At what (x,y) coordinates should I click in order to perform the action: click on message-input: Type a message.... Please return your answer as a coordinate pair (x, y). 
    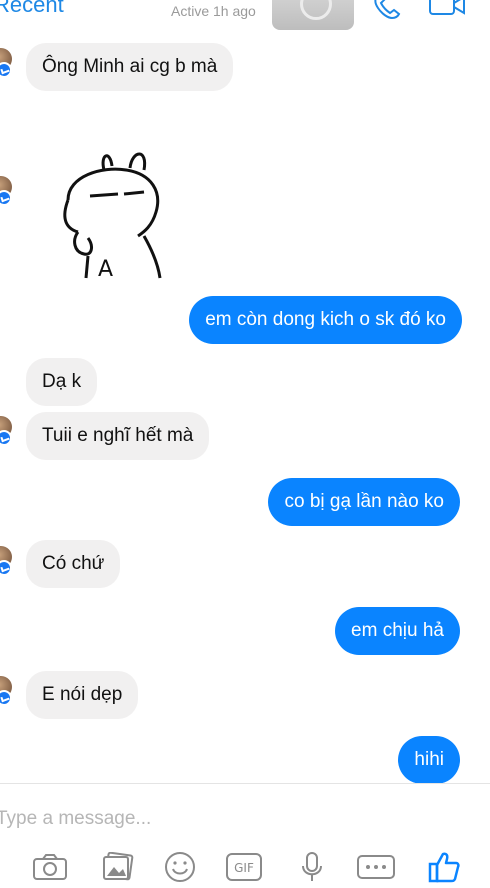
    Looking at the image, I should click on (75, 819).